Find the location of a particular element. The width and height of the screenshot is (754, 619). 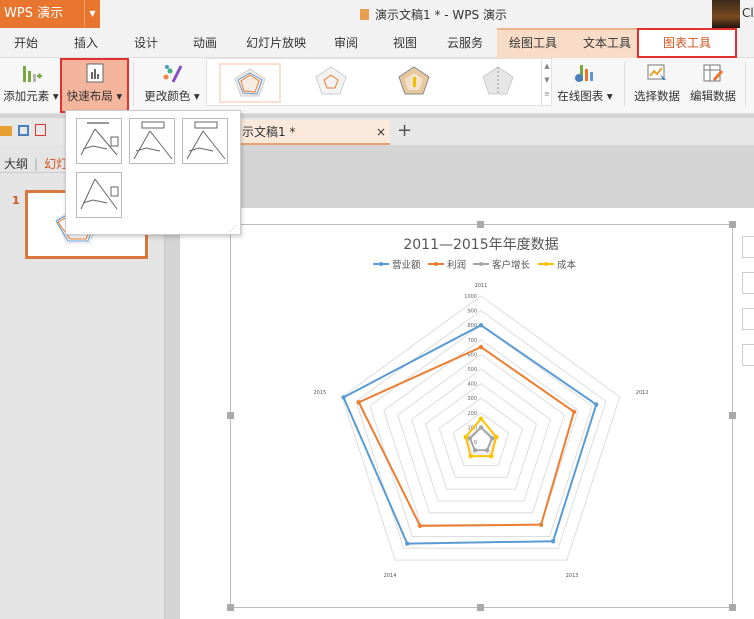

axis-tick-label: 0 is located at coordinates (475, 443).